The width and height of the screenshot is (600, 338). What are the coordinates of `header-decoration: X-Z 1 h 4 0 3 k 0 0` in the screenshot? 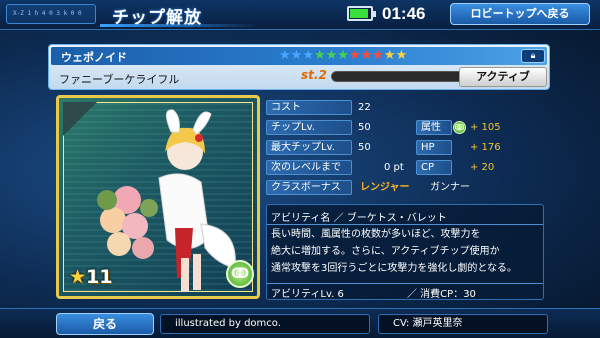 It's located at (51, 14).